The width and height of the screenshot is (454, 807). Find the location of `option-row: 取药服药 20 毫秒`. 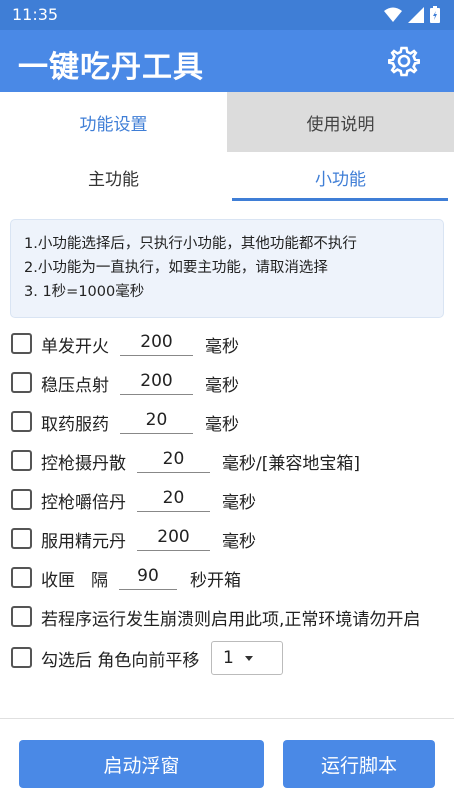

option-row: 取药服药 20 毫秒 is located at coordinates (227, 422).